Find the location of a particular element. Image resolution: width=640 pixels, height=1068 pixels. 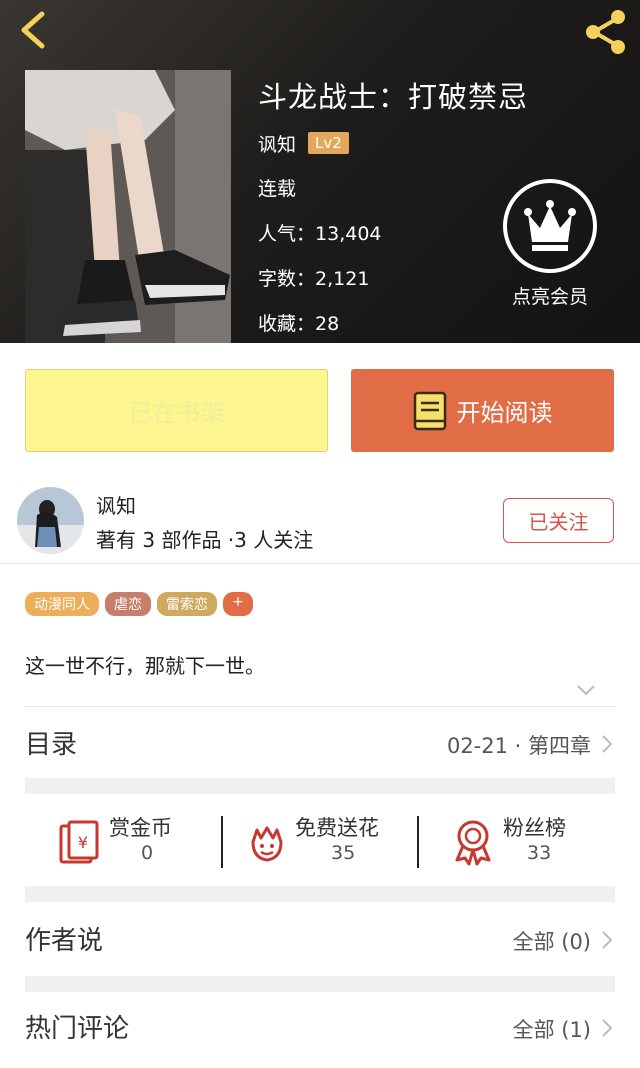

add-tag-button: + is located at coordinates (238, 604).